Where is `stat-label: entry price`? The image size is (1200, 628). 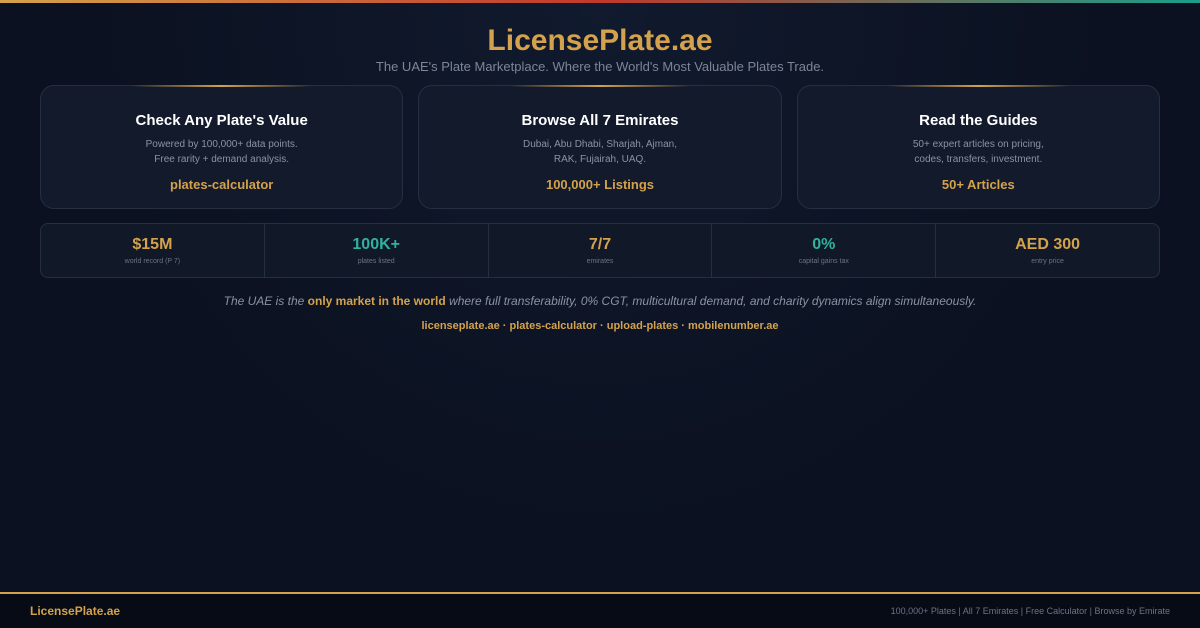 stat-label: entry price is located at coordinates (1047, 261).